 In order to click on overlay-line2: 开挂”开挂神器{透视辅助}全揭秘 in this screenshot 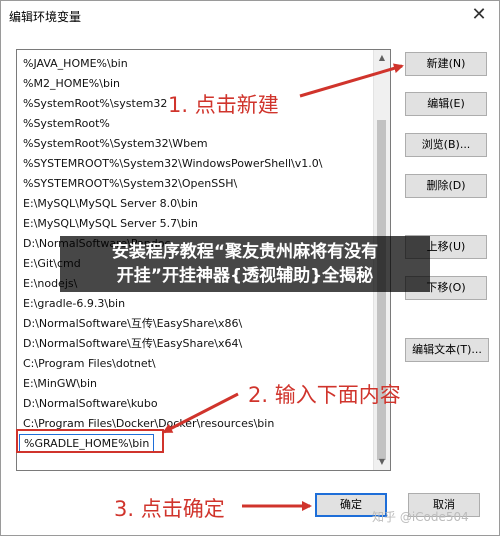, I will do `click(245, 276)`.